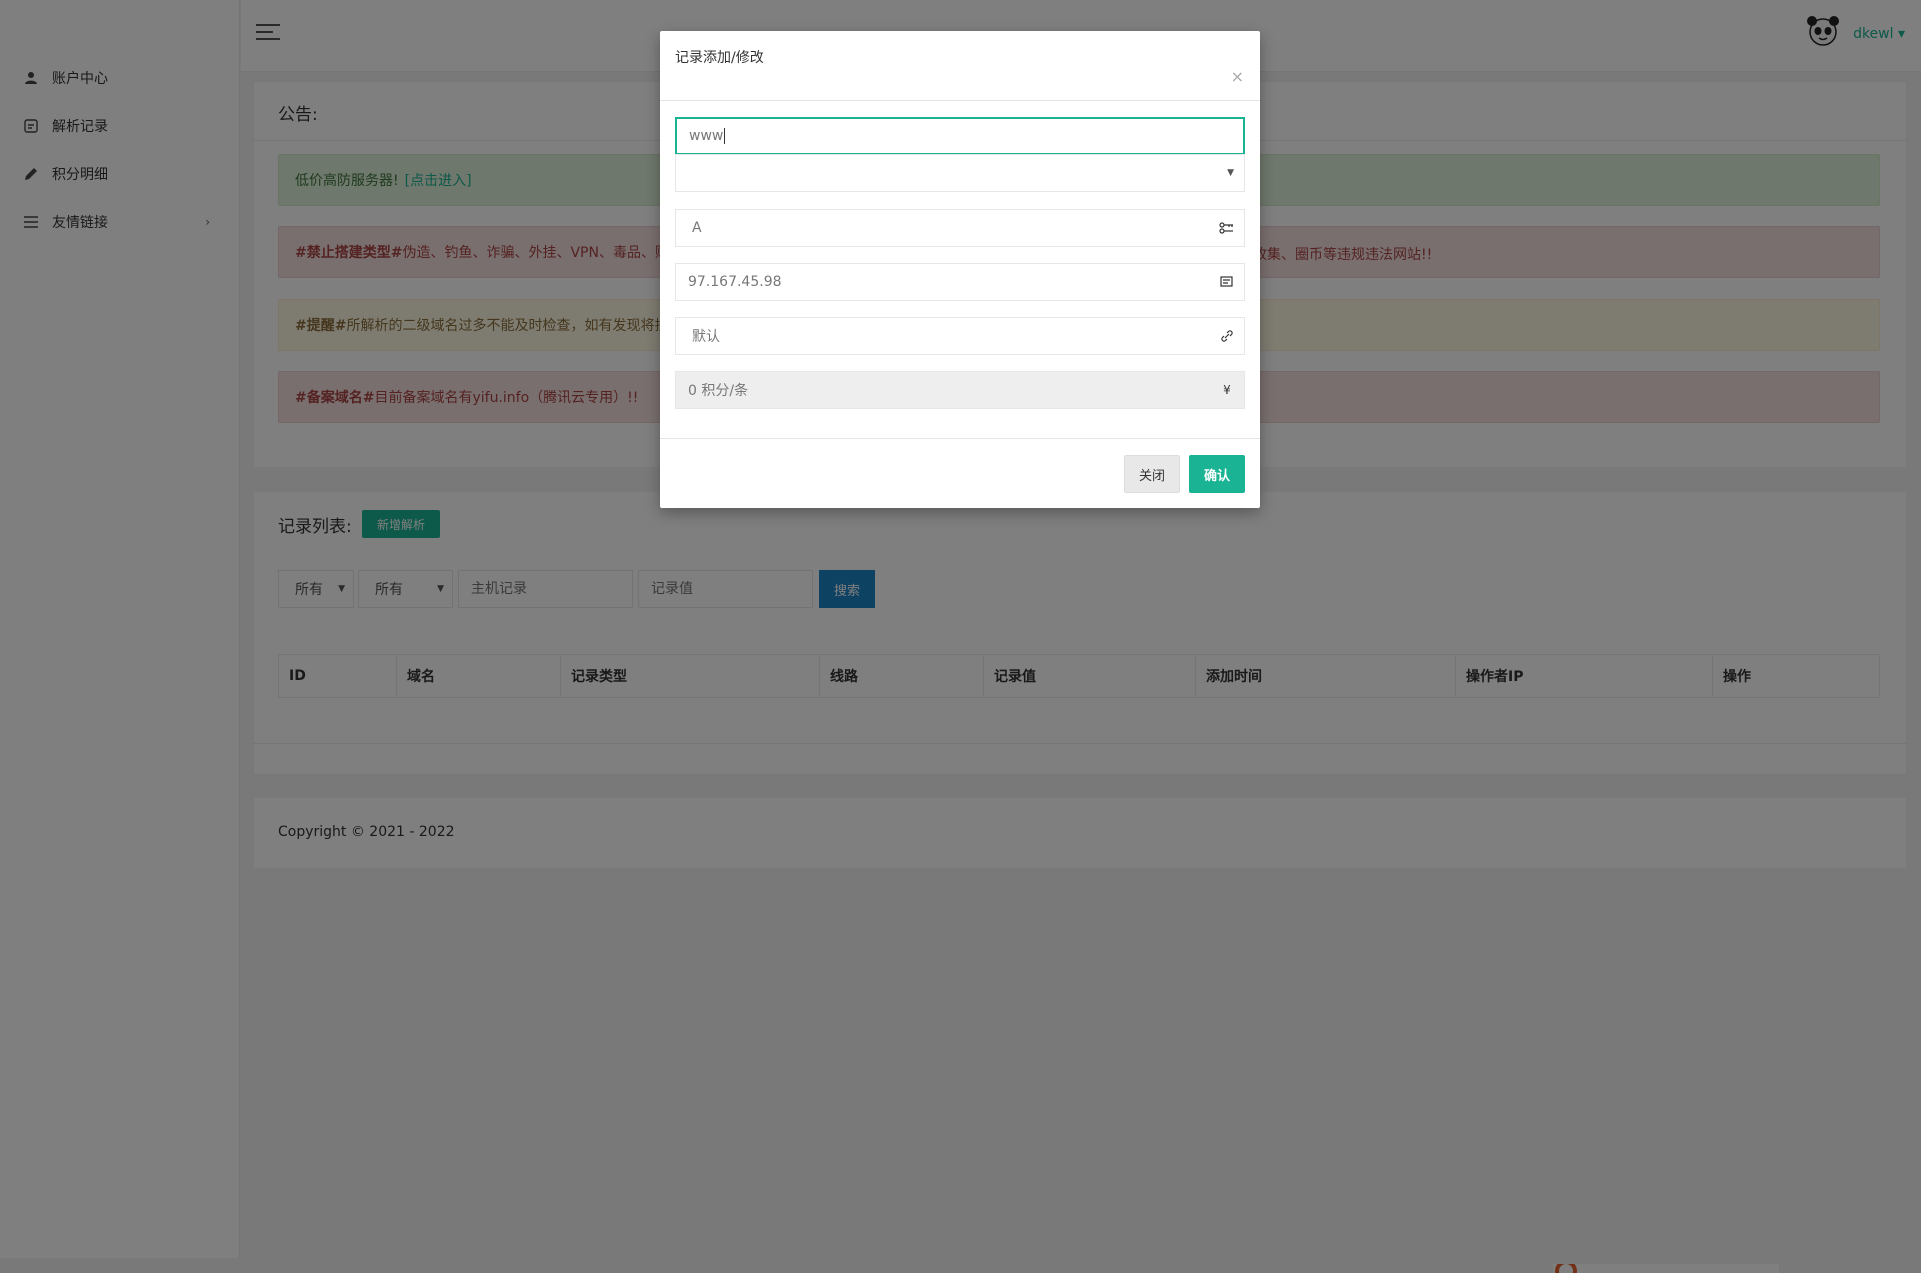  Describe the element at coordinates (1227, 228) in the screenshot. I see `key-icon` at that location.